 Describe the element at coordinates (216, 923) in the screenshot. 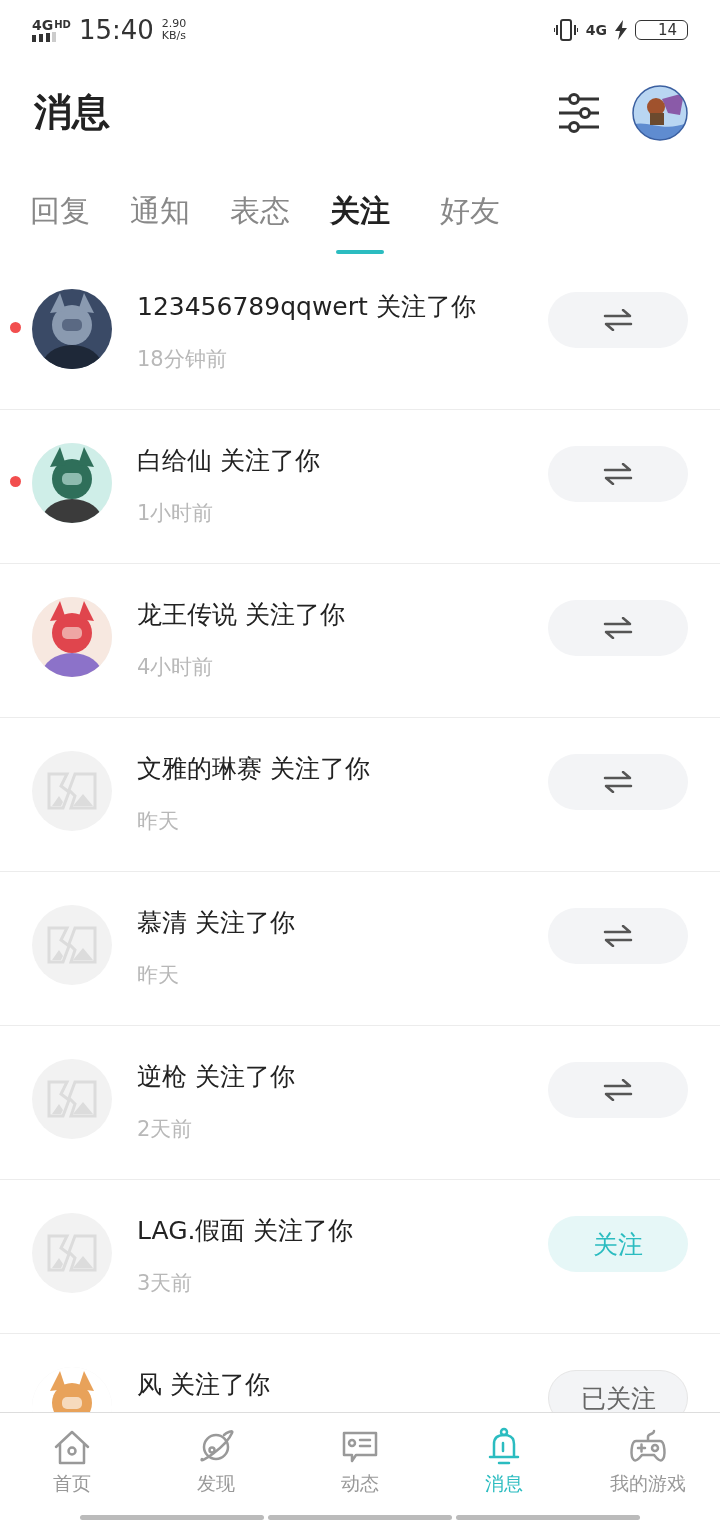

I see `follower-message: 慕清 关注了你` at that location.